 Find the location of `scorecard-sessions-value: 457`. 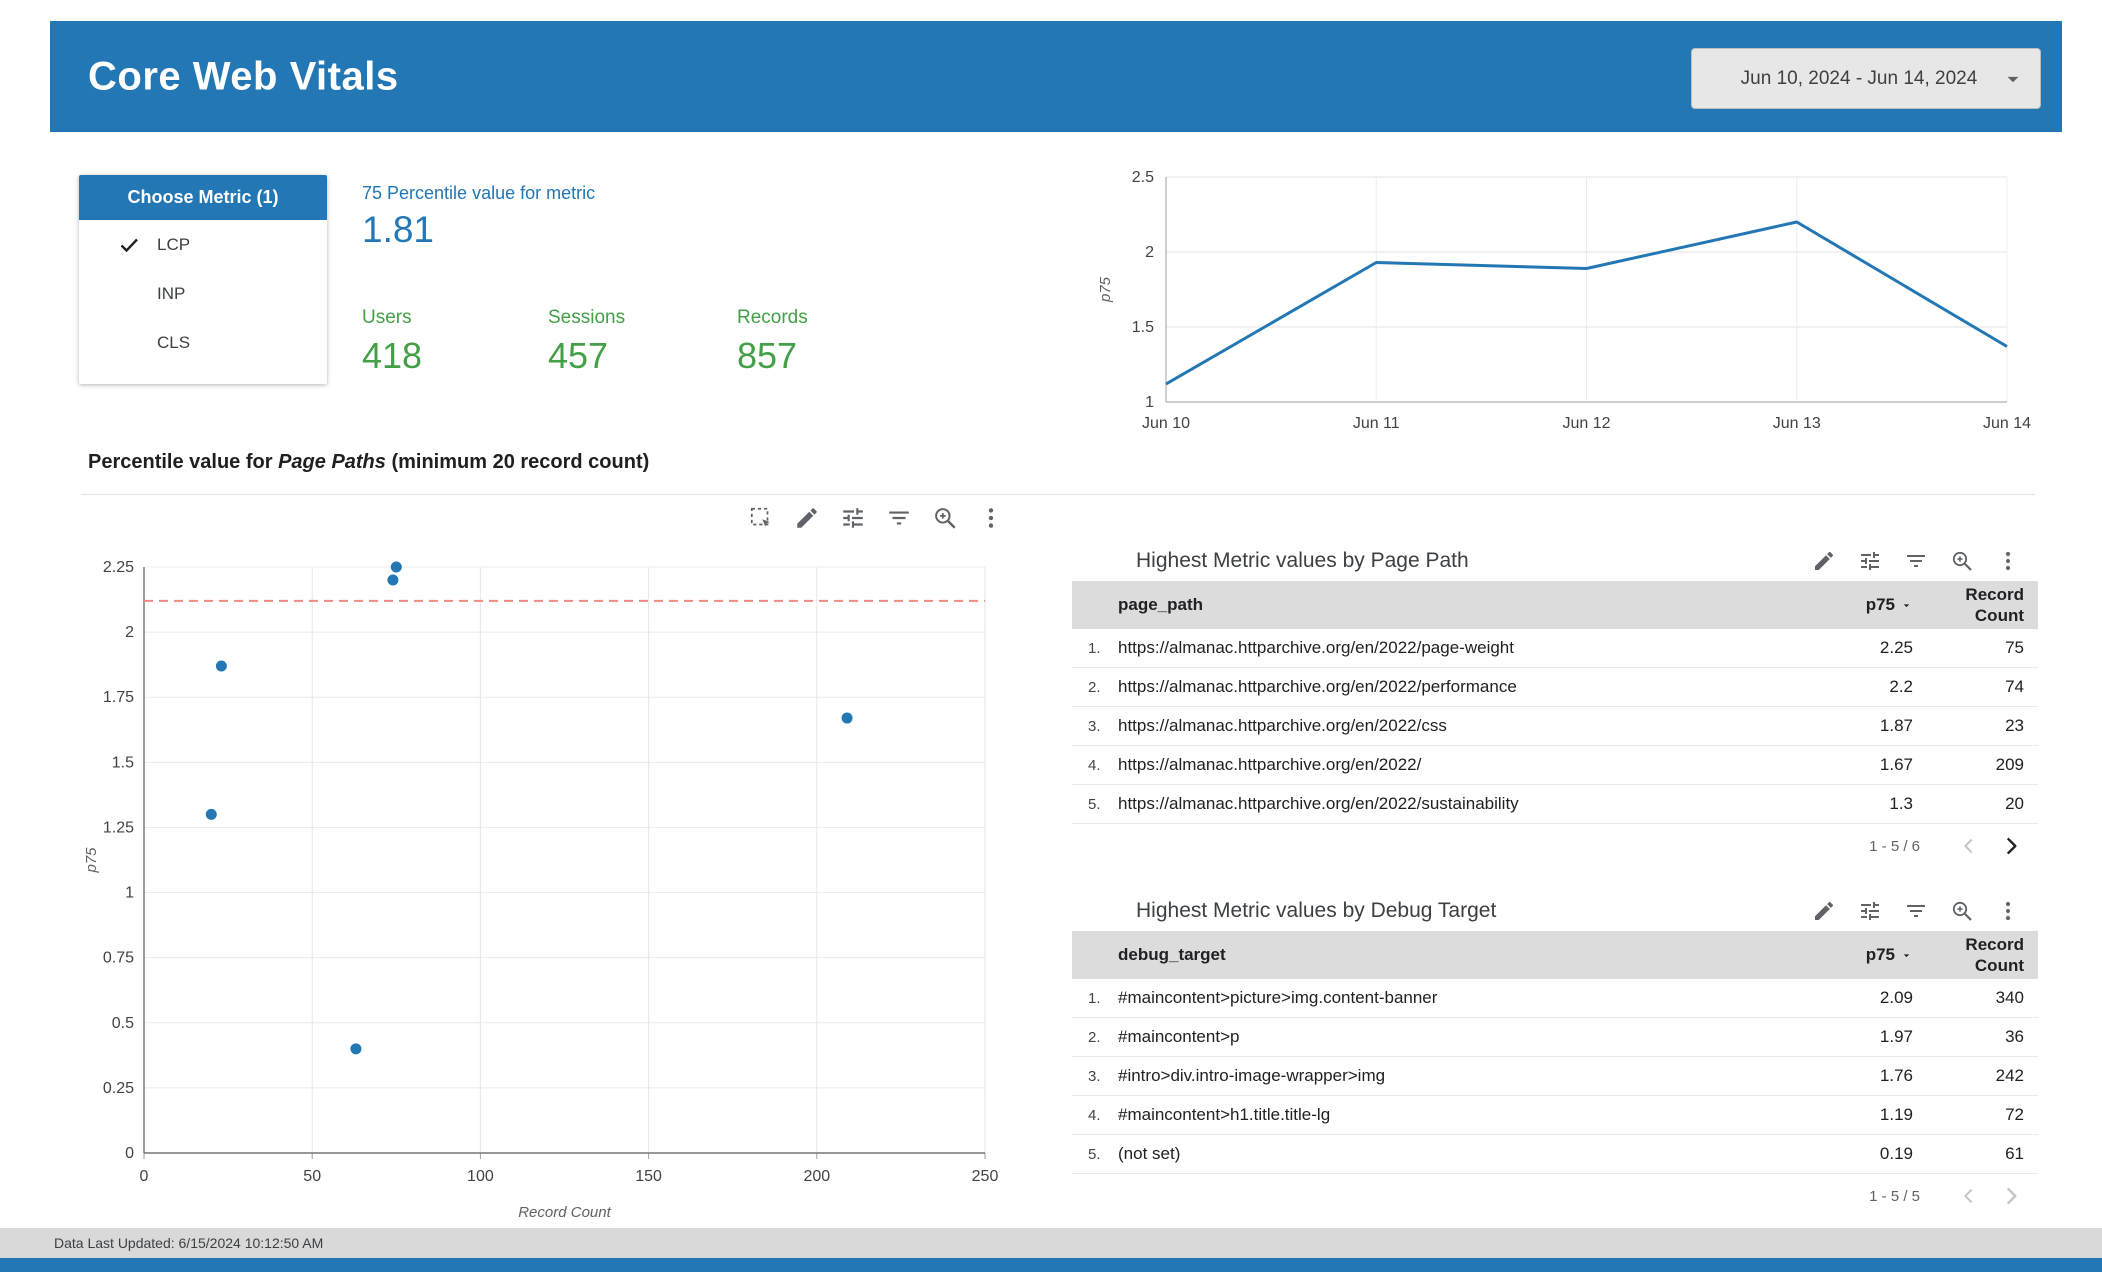

scorecard-sessions-value: 457 is located at coordinates (578, 355).